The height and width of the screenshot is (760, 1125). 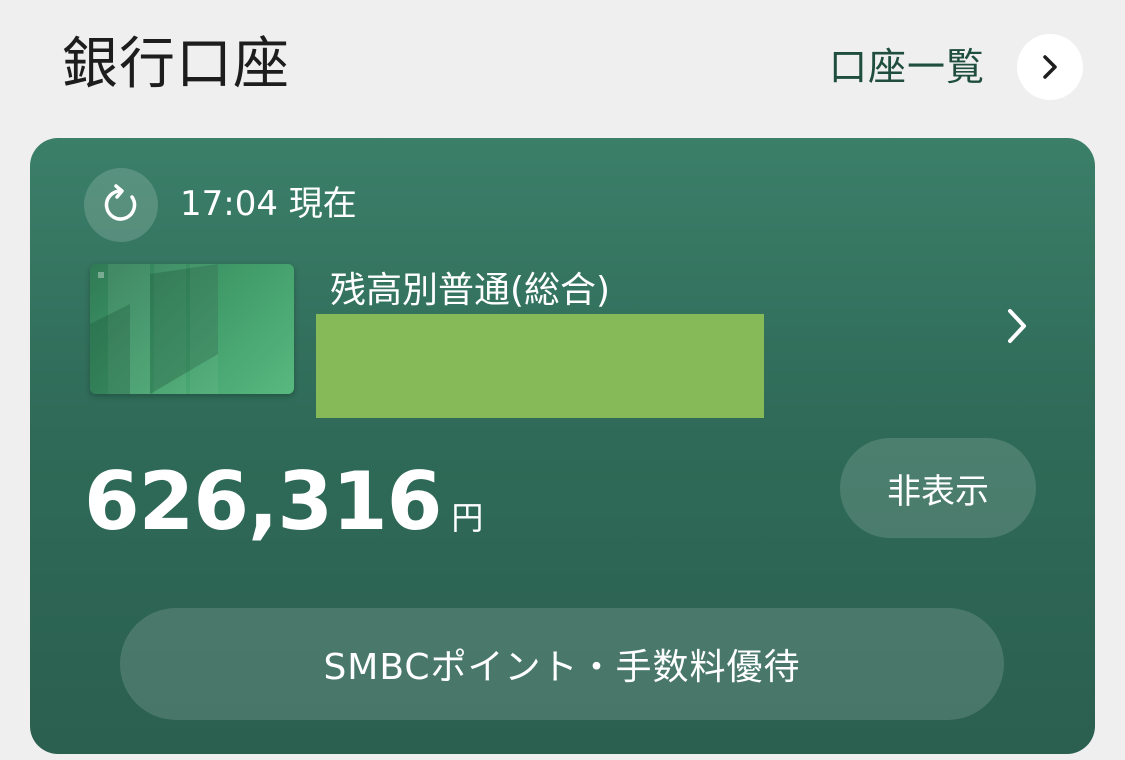 I want to click on cash-card-image, so click(x=192, y=329).